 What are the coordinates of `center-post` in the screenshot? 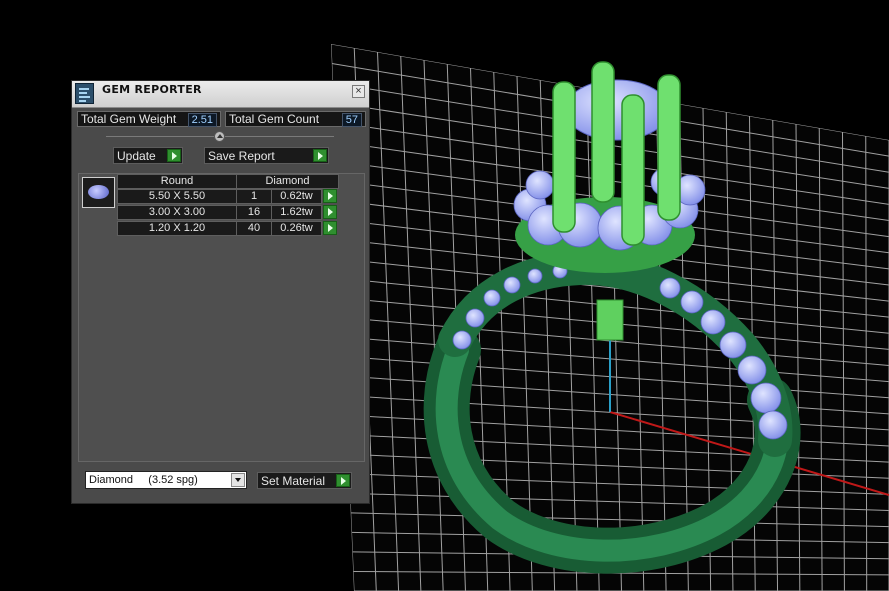 It's located at (610, 320).